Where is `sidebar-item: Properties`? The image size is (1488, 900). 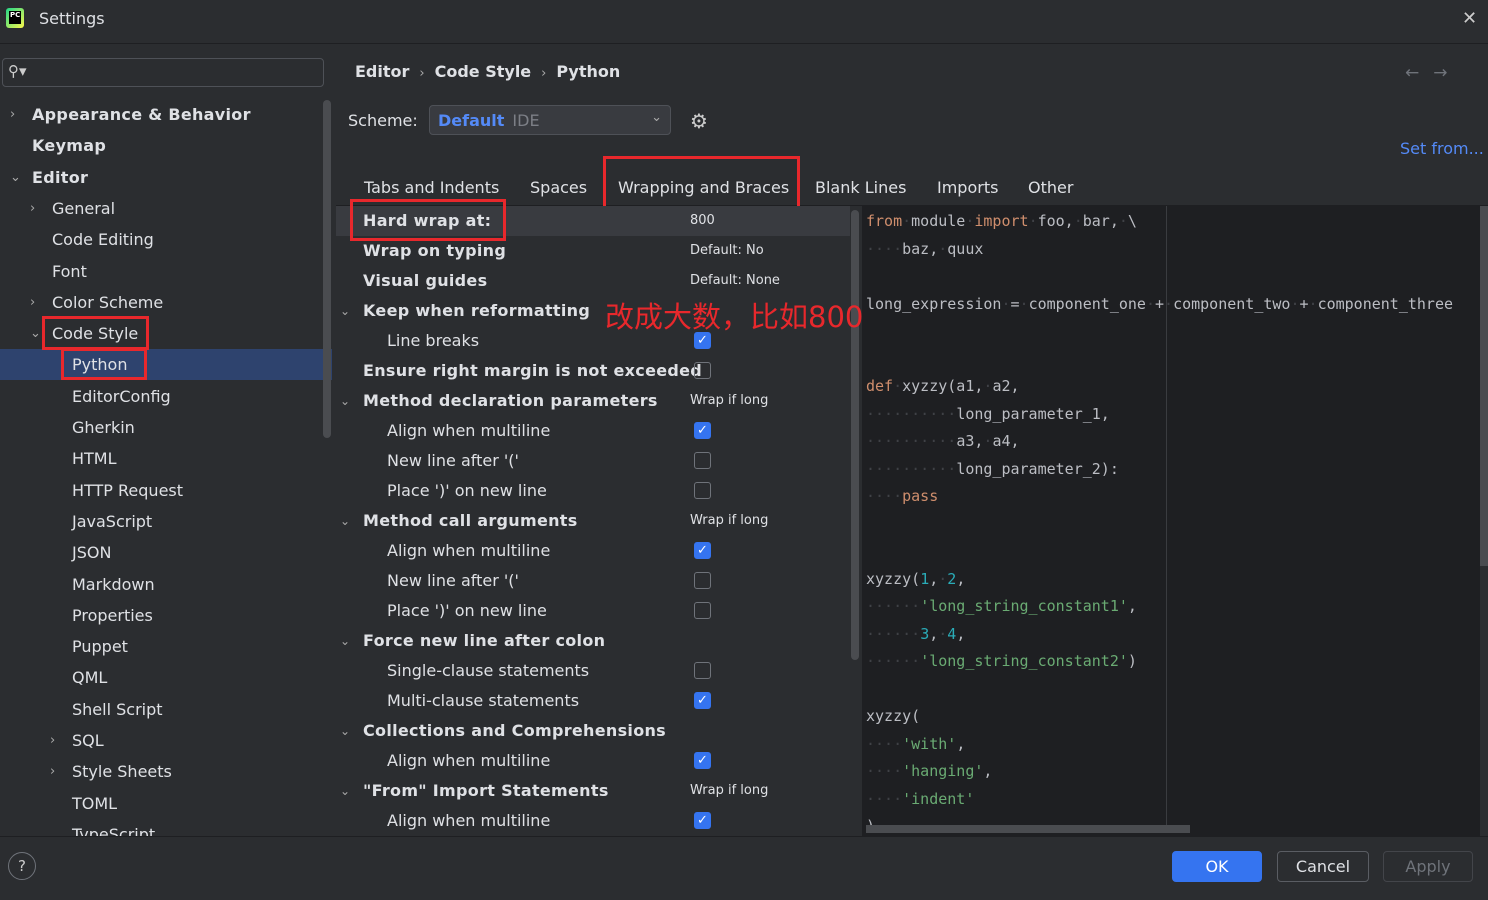 sidebar-item: Properties is located at coordinates (166, 615).